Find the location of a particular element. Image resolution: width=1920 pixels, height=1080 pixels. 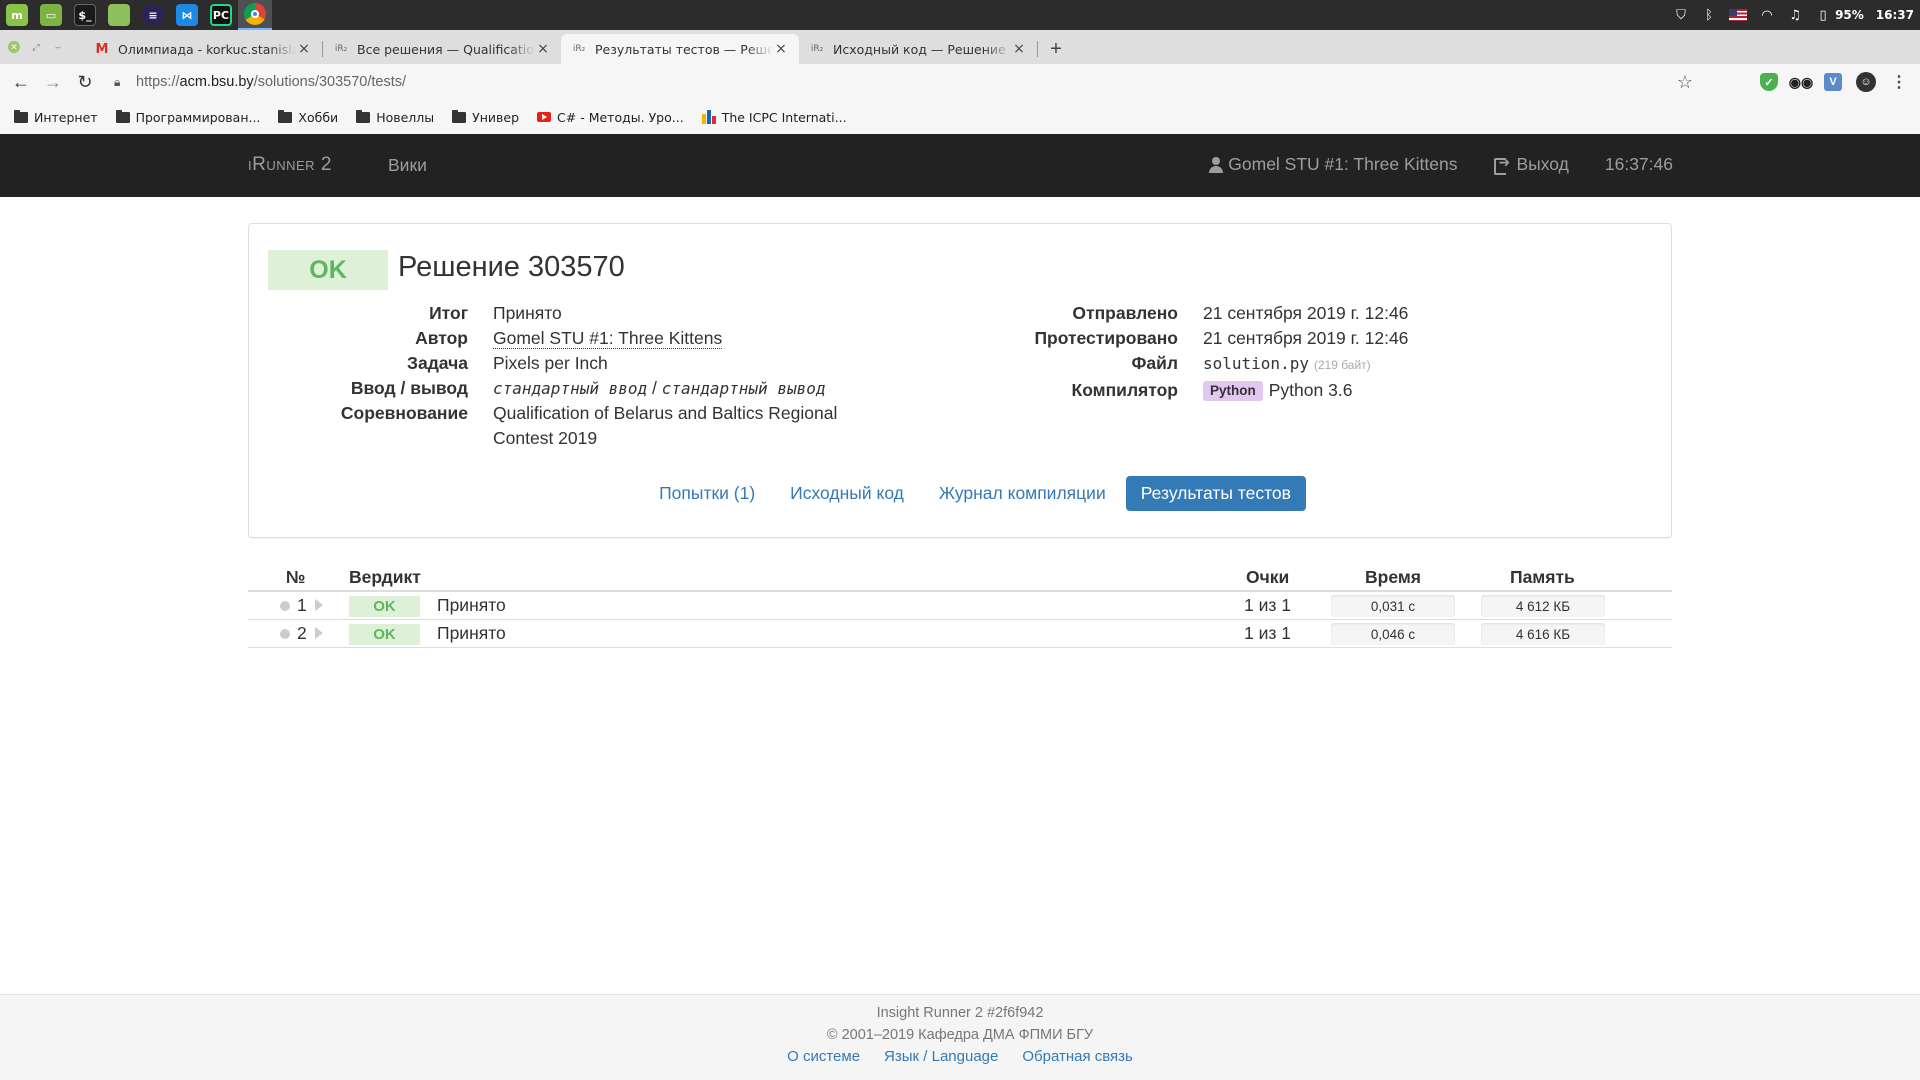

window-close-icon: ✕ is located at coordinates (14, 47).